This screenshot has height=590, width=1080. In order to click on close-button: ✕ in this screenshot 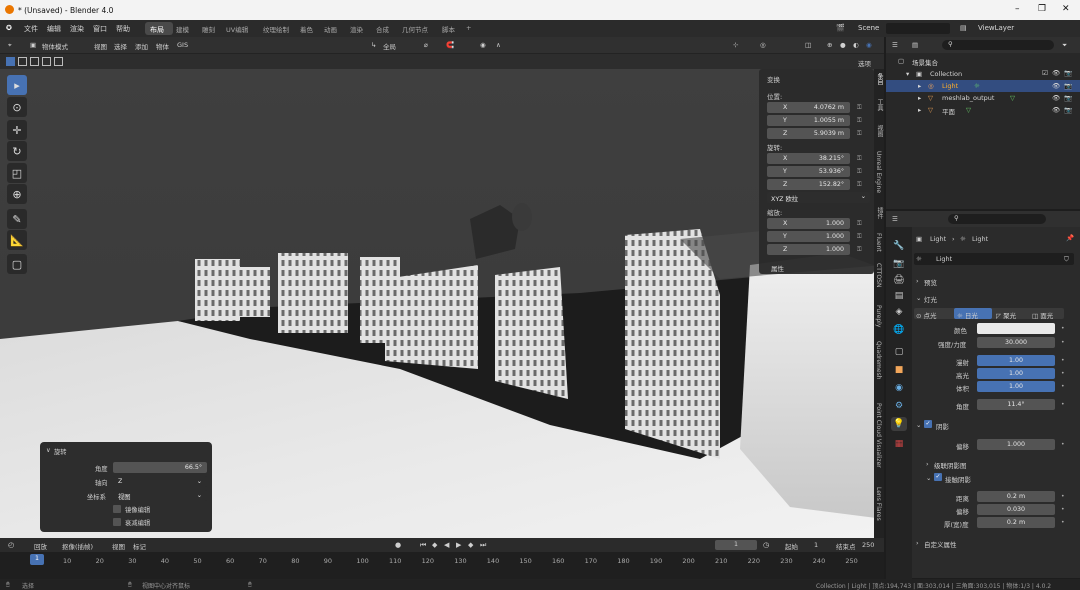, I will do `click(1066, 9)`.